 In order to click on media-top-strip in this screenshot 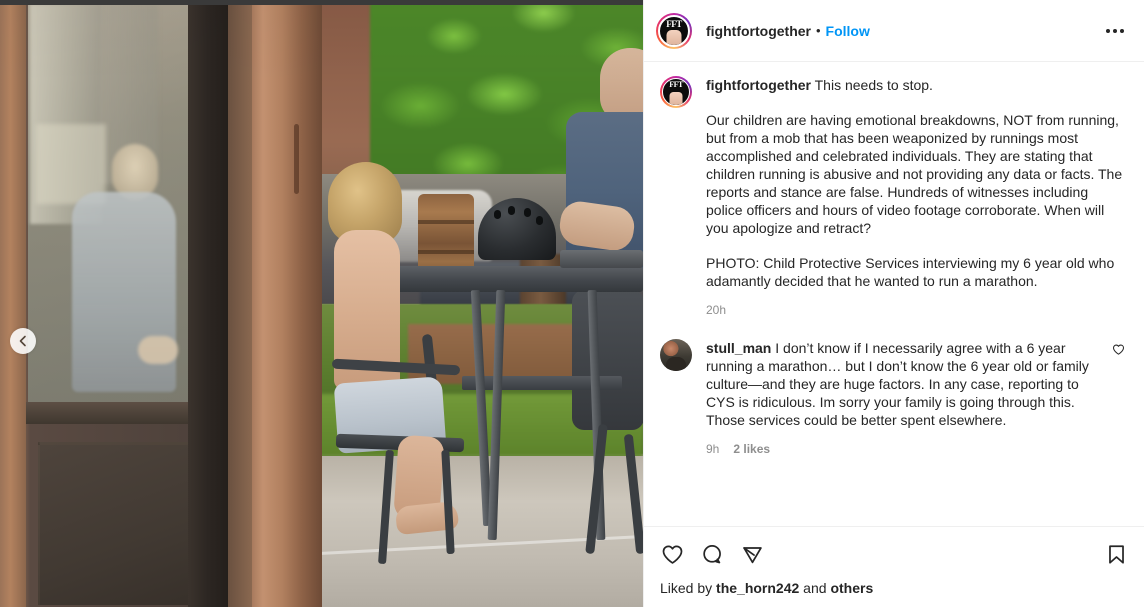, I will do `click(321, 2)`.